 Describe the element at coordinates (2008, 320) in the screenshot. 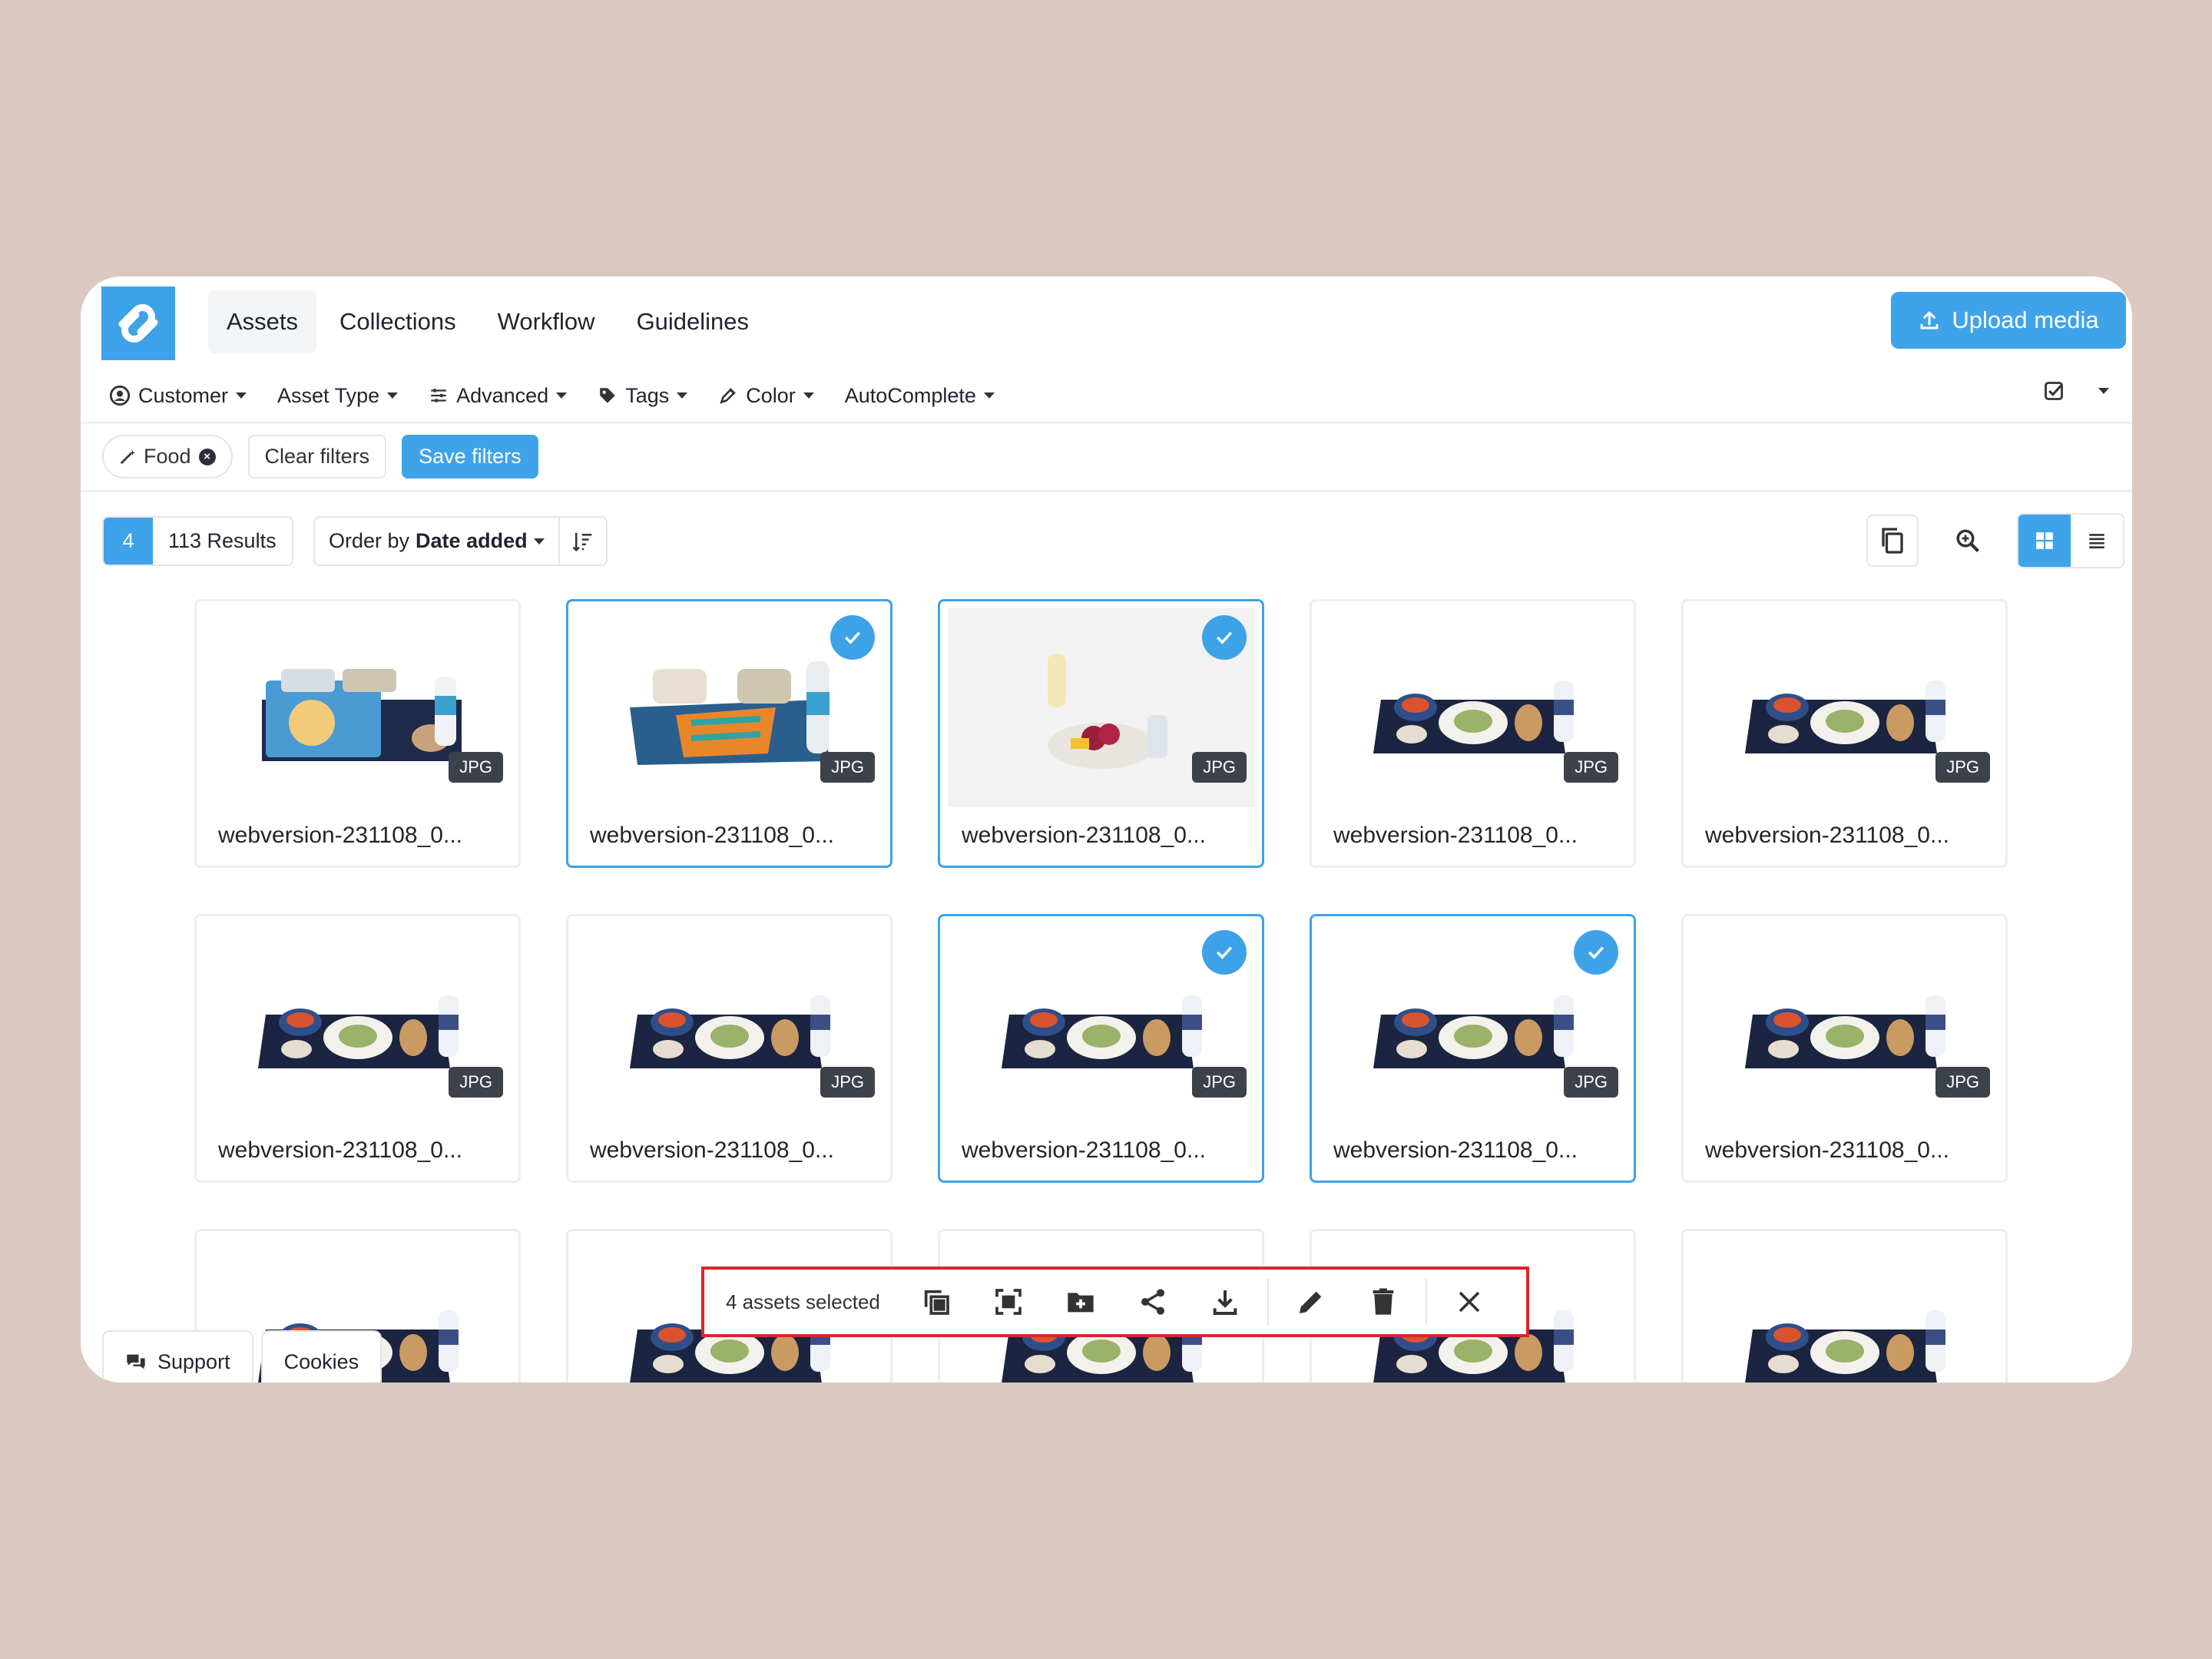

I see `upload-media-button: Upload media` at that location.